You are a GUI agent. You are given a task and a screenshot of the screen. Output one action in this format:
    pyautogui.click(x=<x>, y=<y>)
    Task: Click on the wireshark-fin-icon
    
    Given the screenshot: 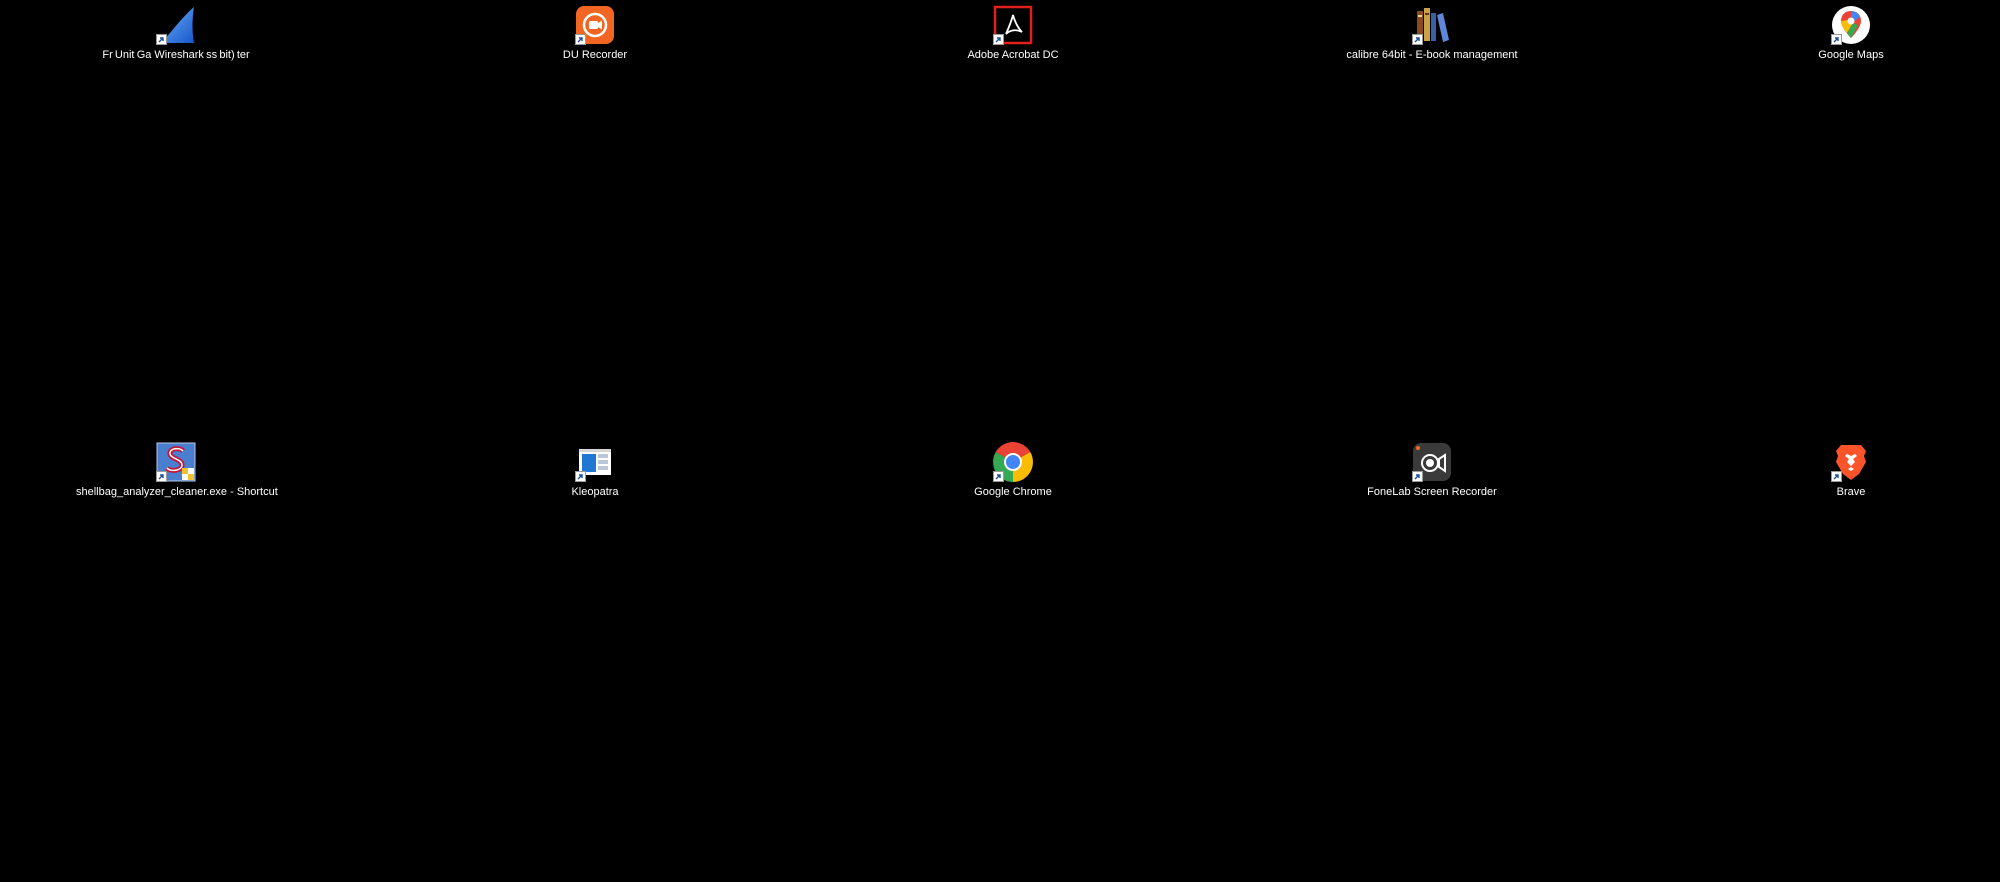 What is the action you would take?
    pyautogui.click(x=176, y=25)
    